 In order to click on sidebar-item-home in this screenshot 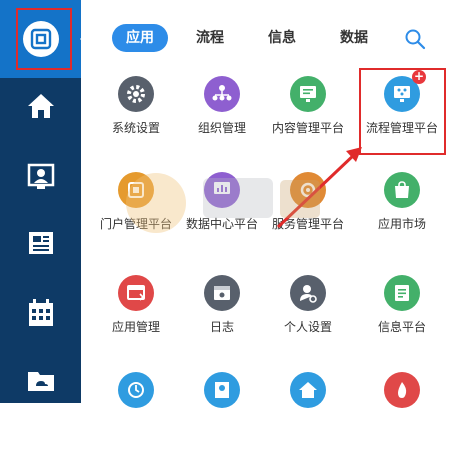, I will do `click(40, 106)`.